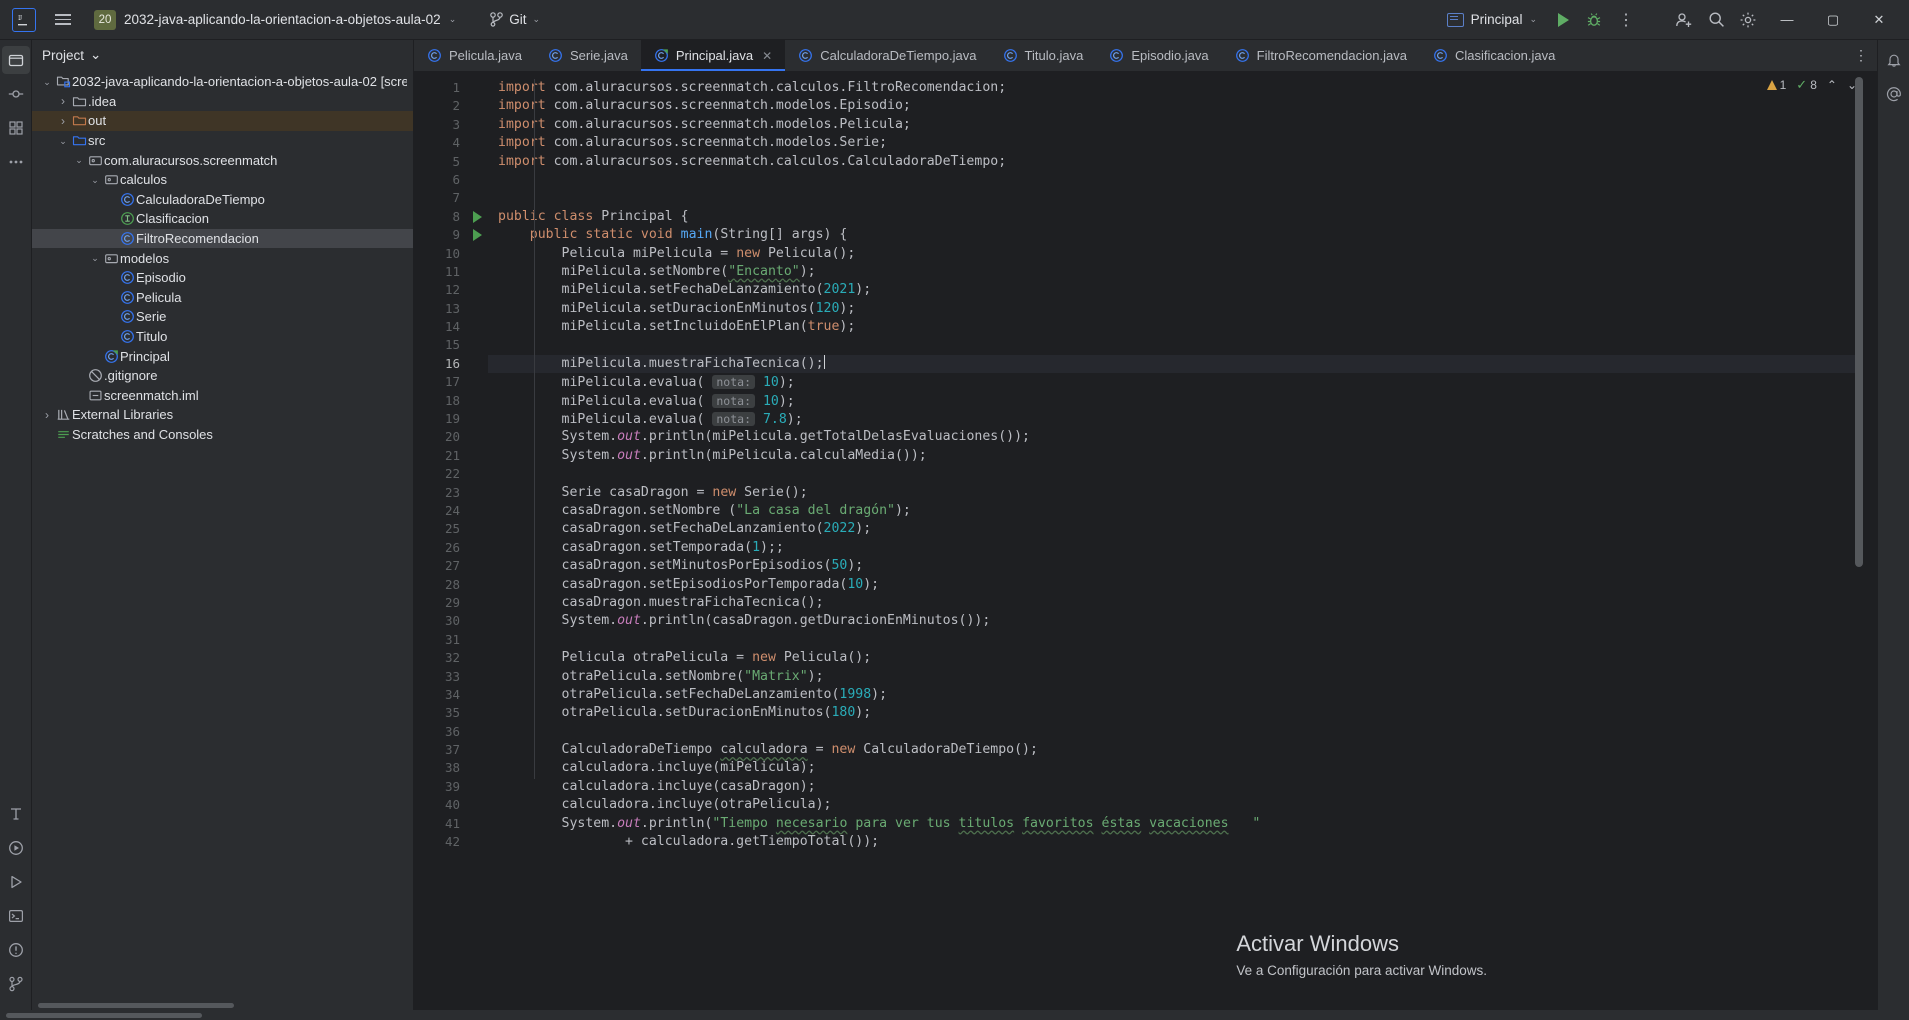 The height and width of the screenshot is (1020, 1909). Describe the element at coordinates (222, 102) in the screenshot. I see `tree-node: › .idea` at that location.